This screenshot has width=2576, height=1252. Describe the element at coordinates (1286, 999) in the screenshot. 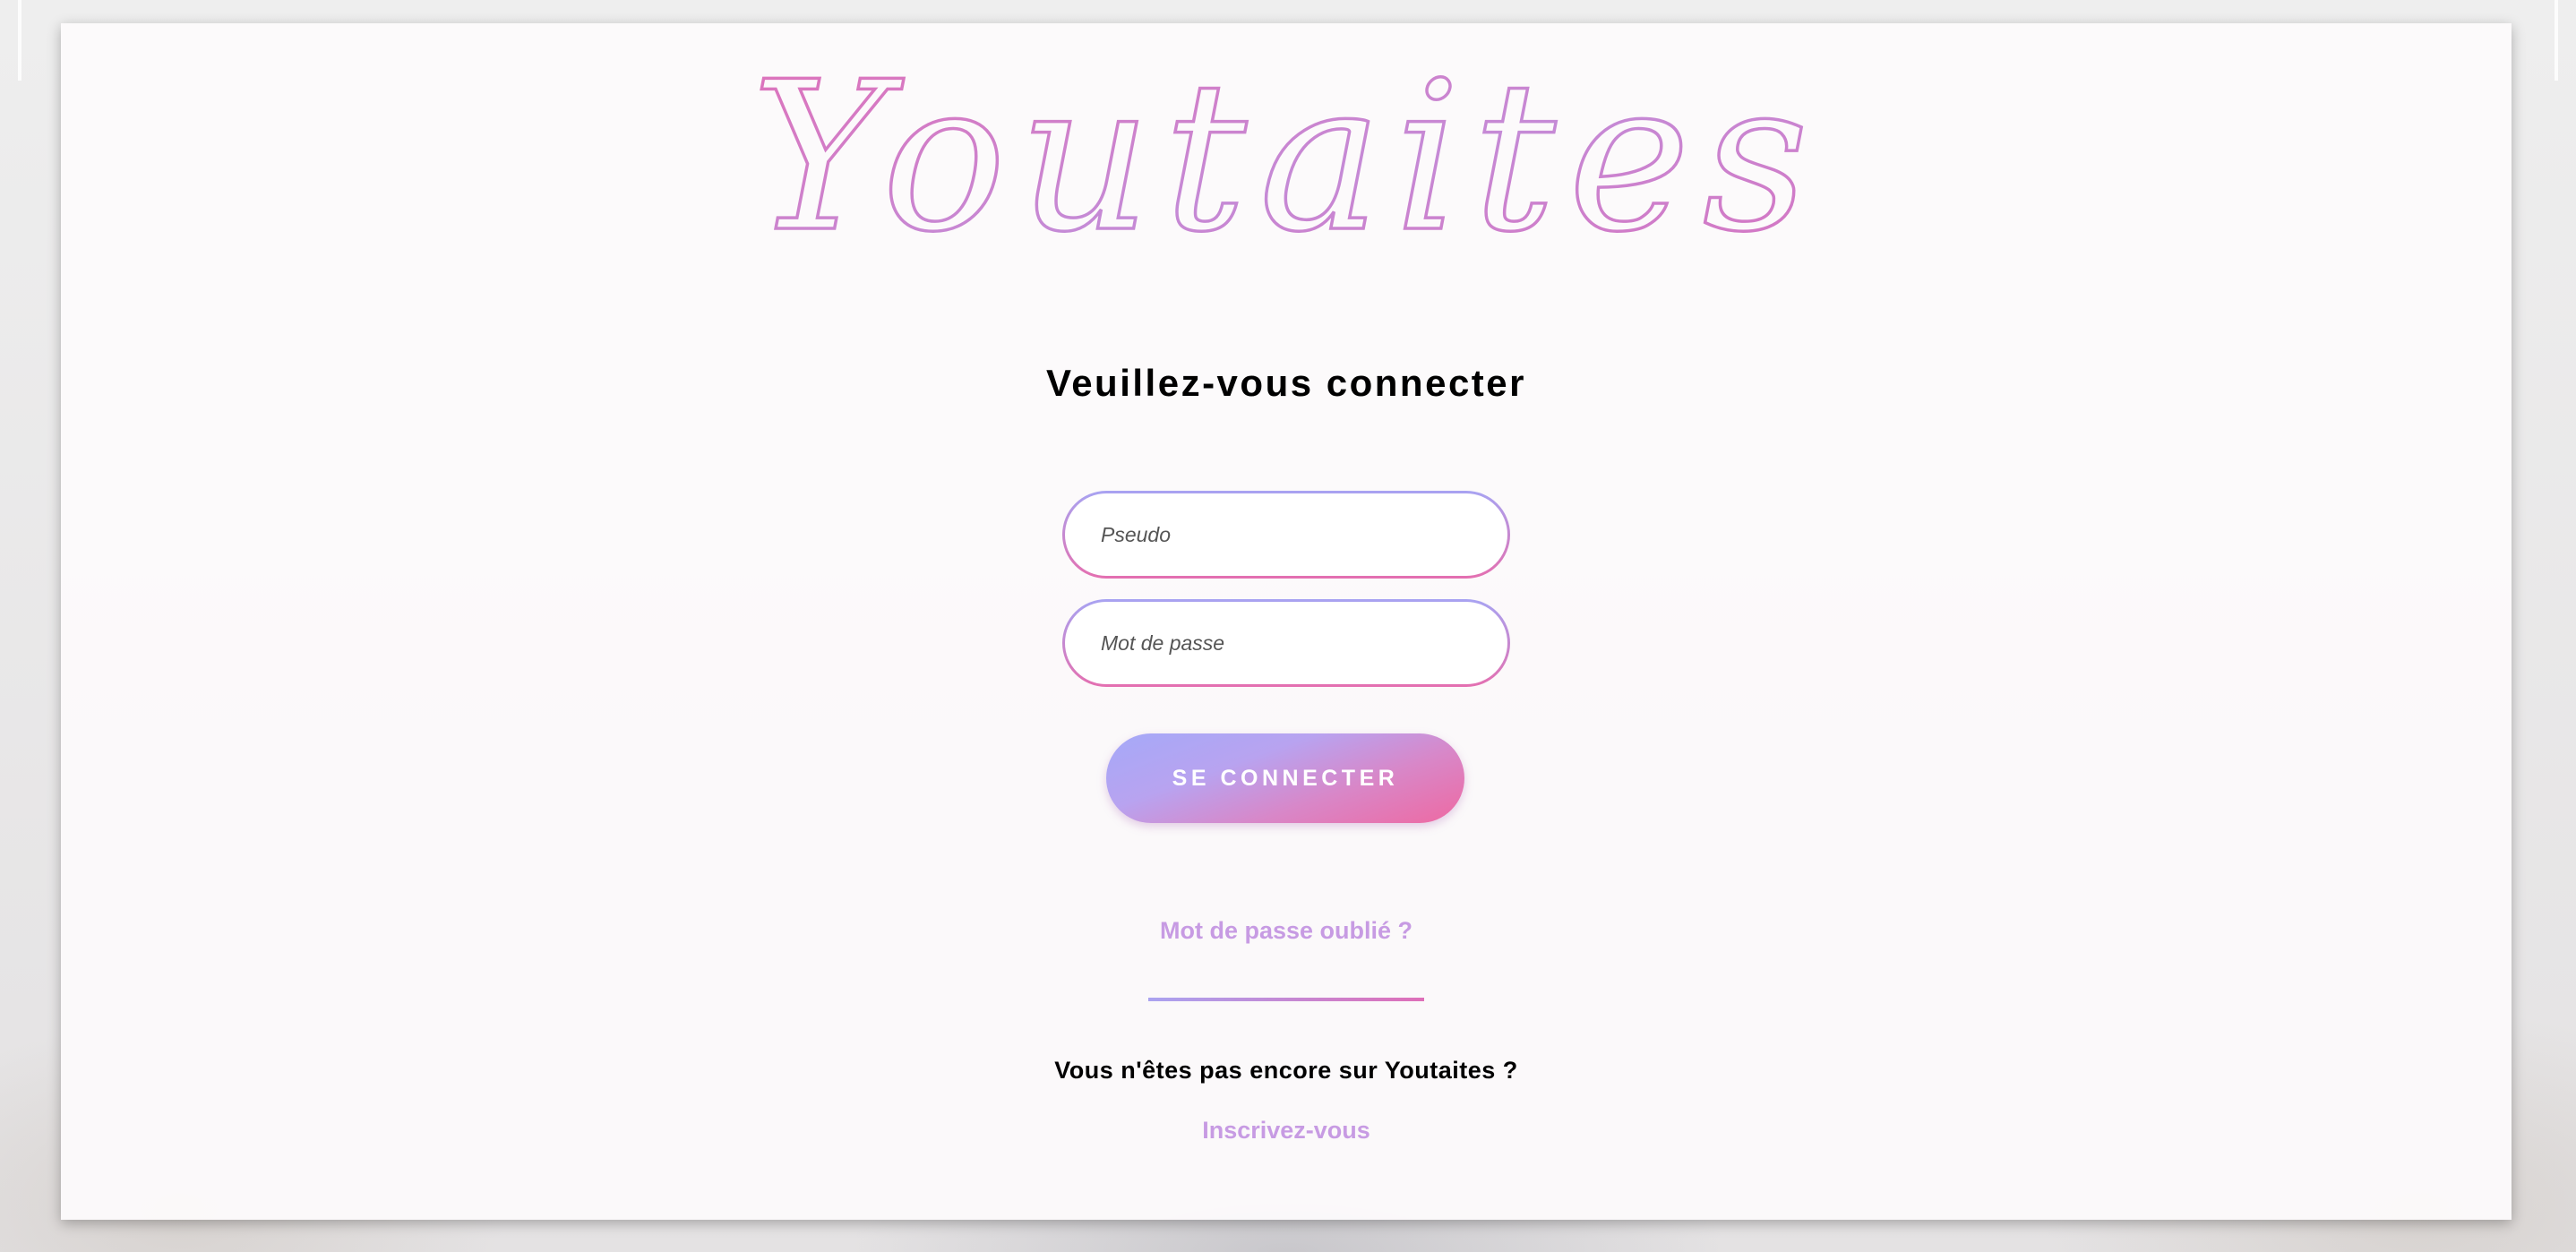

I see `divider` at that location.